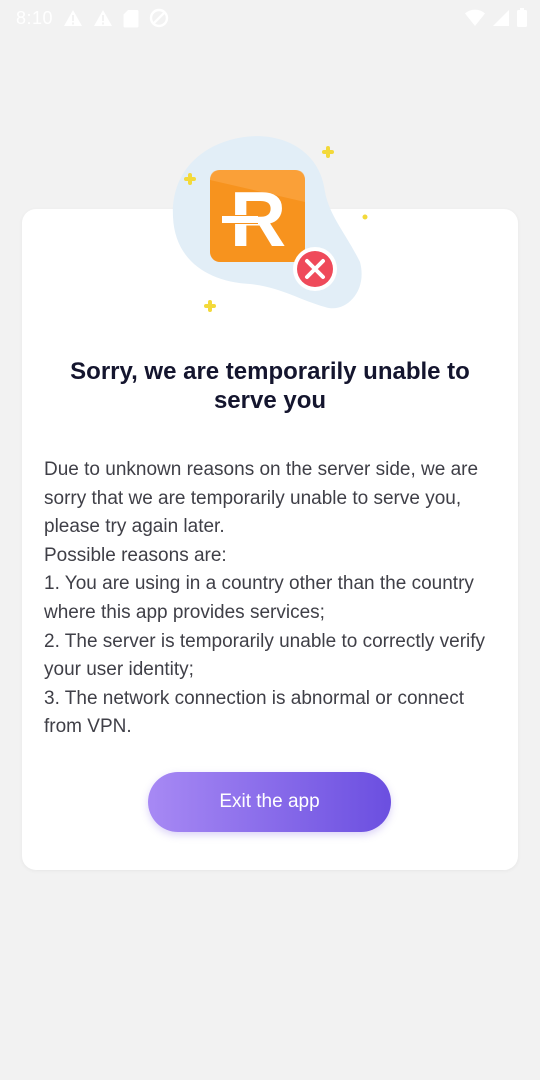  Describe the element at coordinates (270, 224) in the screenshot. I see `error-illustration: R` at that location.